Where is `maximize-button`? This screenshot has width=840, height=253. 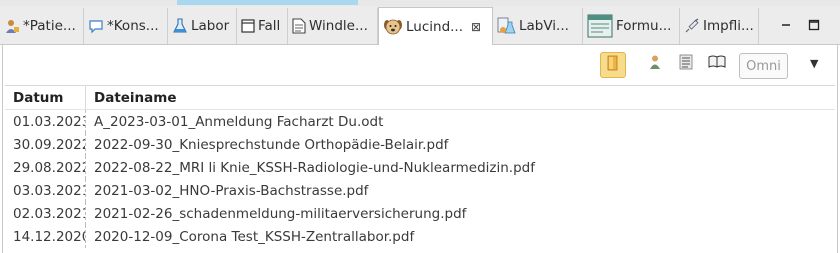 maximize-button is located at coordinates (814, 25).